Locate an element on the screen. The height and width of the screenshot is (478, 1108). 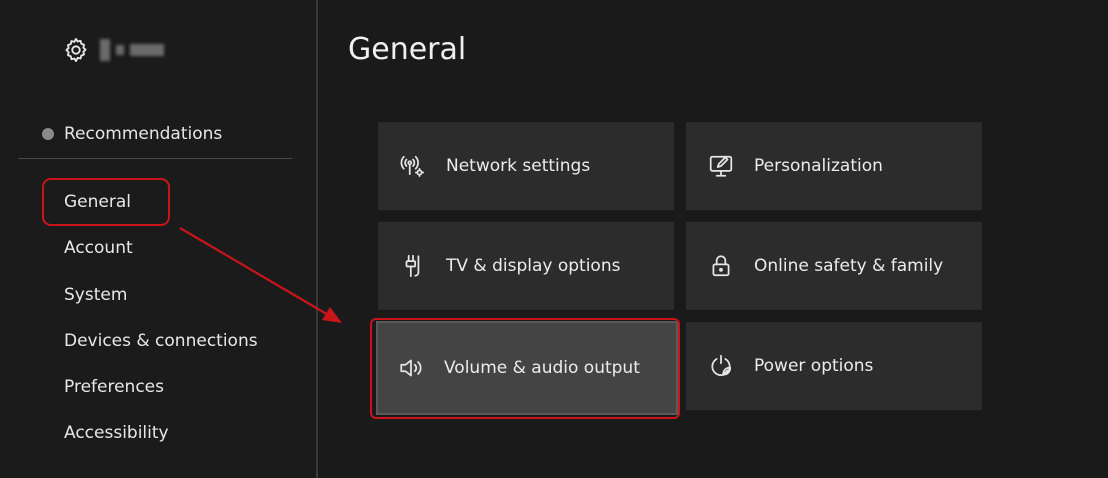
tile-tv-display-options: TV & display options is located at coordinates (526, 266).